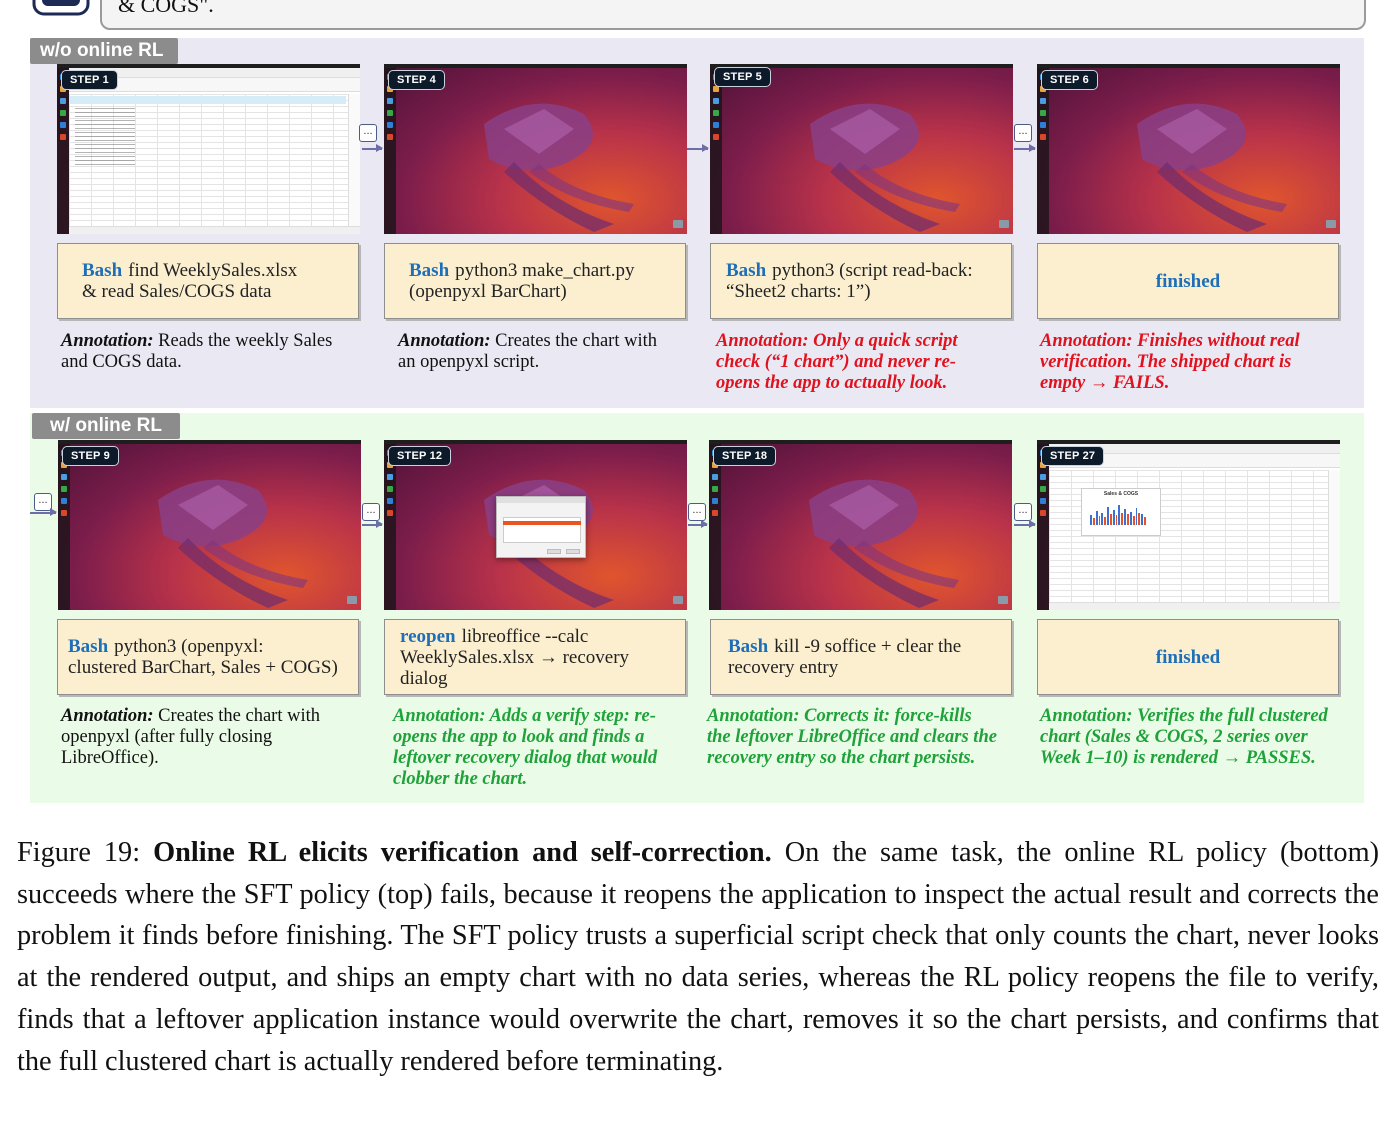 The height and width of the screenshot is (1137, 1394). I want to click on figure-number: Figure 19:, so click(79, 852).